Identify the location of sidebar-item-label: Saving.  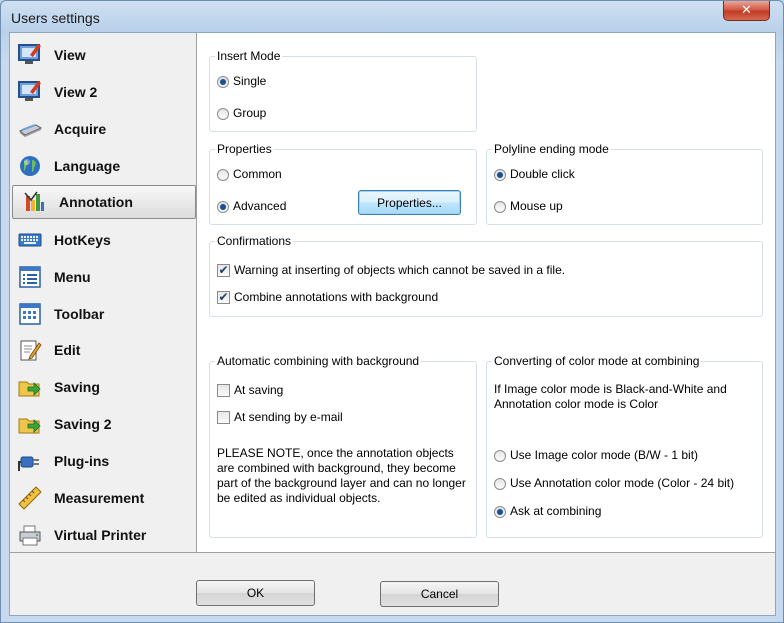
(77, 387).